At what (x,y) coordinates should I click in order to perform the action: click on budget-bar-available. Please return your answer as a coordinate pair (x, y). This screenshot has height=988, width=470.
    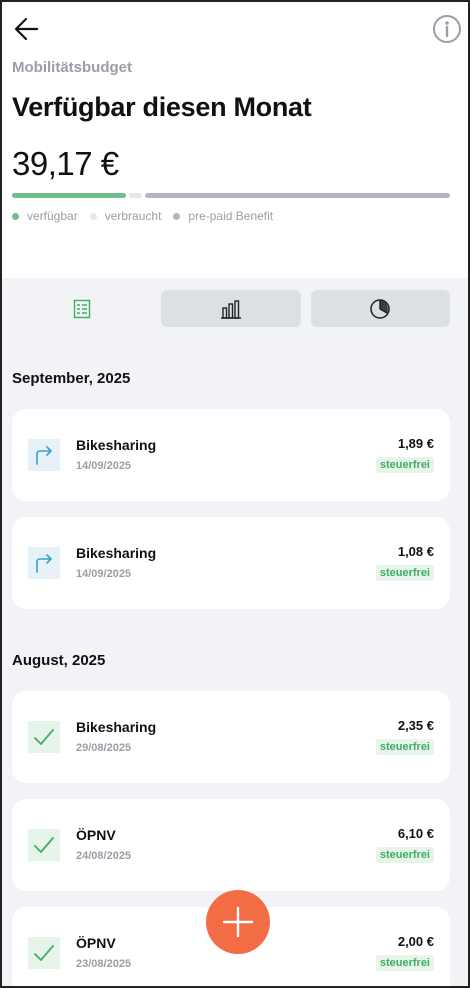
    Looking at the image, I should click on (69, 195).